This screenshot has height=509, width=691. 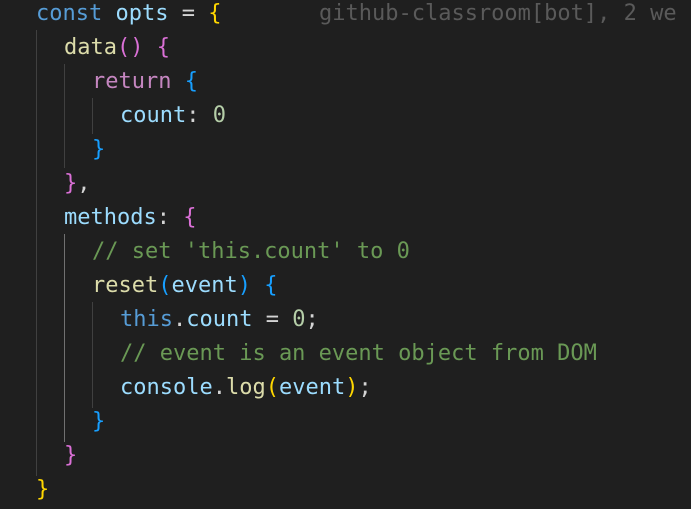 I want to click on code-line-9: reset(event) {, so click(x=184, y=286).